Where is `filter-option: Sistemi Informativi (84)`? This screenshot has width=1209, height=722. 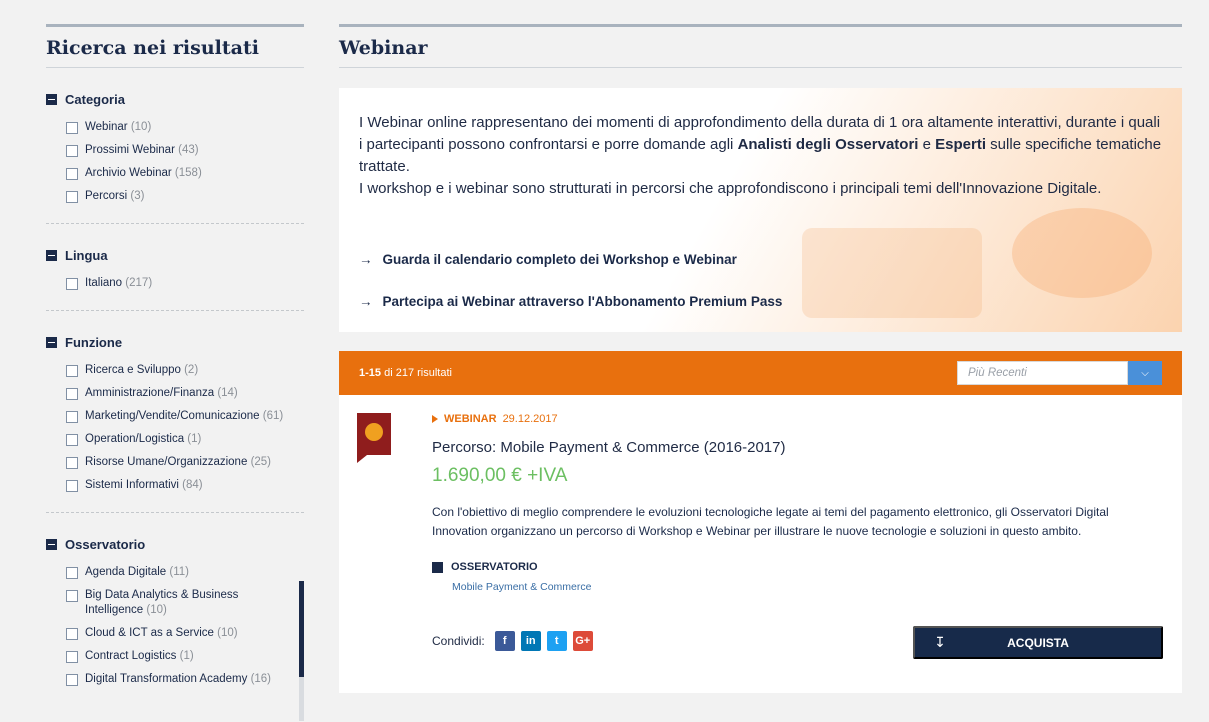
filter-option: Sistemi Informativi (84) is located at coordinates (175, 486).